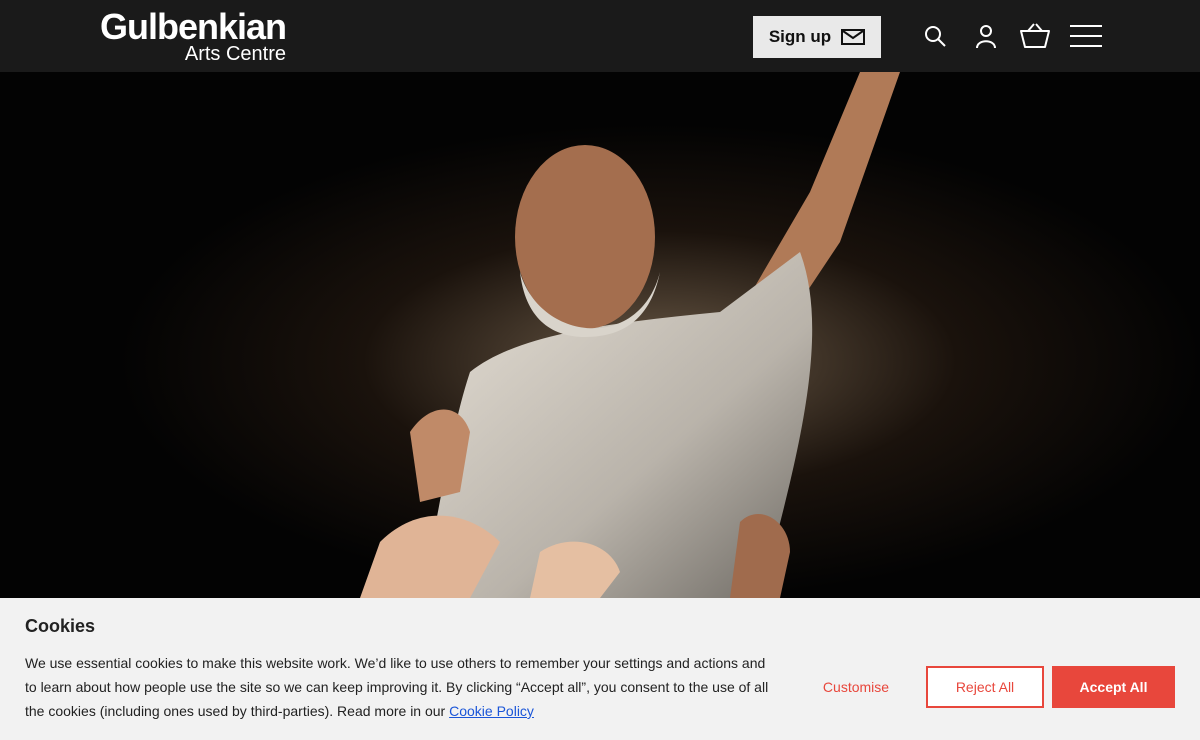 This screenshot has height=740, width=1200. Describe the element at coordinates (985, 687) in the screenshot. I see `reject-all-button: Reject All` at that location.